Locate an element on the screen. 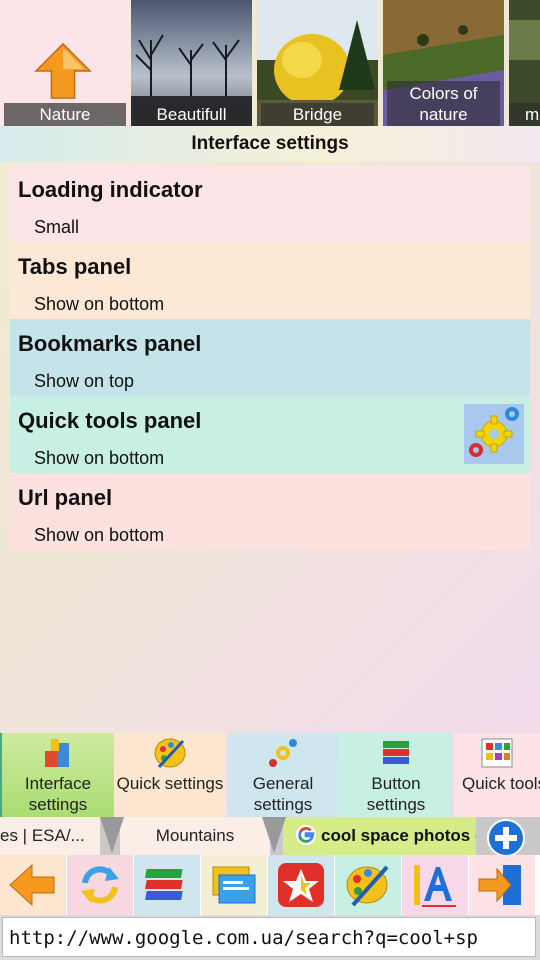 This screenshot has height=960, width=540. back-button is located at coordinates (33, 885).